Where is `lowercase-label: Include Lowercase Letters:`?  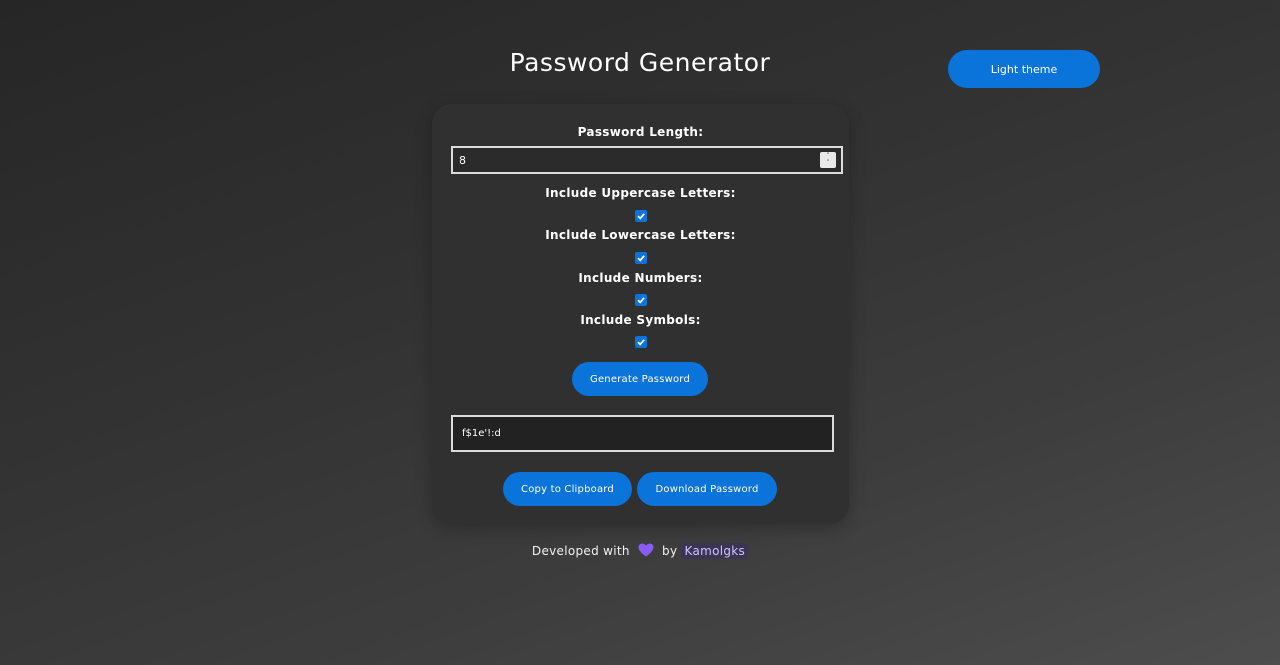 lowercase-label: Include Lowercase Letters: is located at coordinates (640, 235).